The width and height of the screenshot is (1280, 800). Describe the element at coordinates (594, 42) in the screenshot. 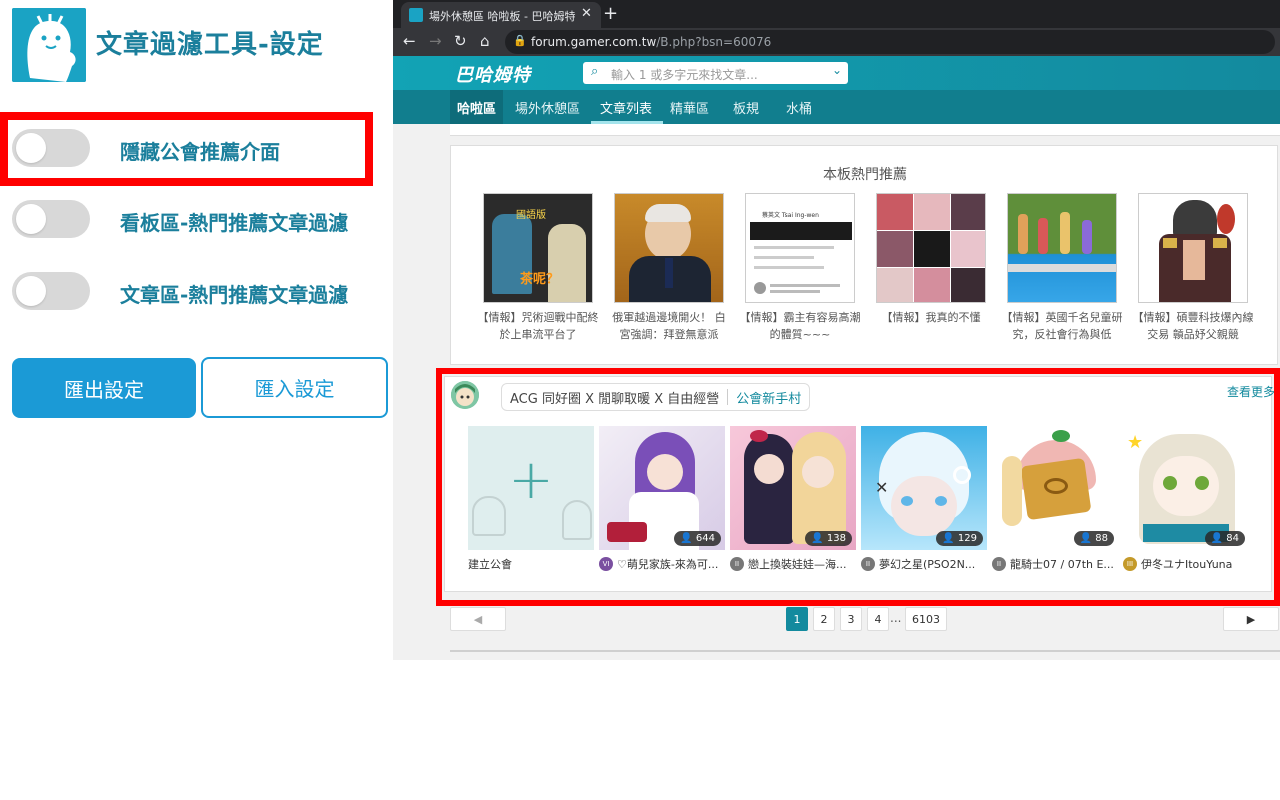

I see `url-host: forum.gamer.com.tw` at that location.